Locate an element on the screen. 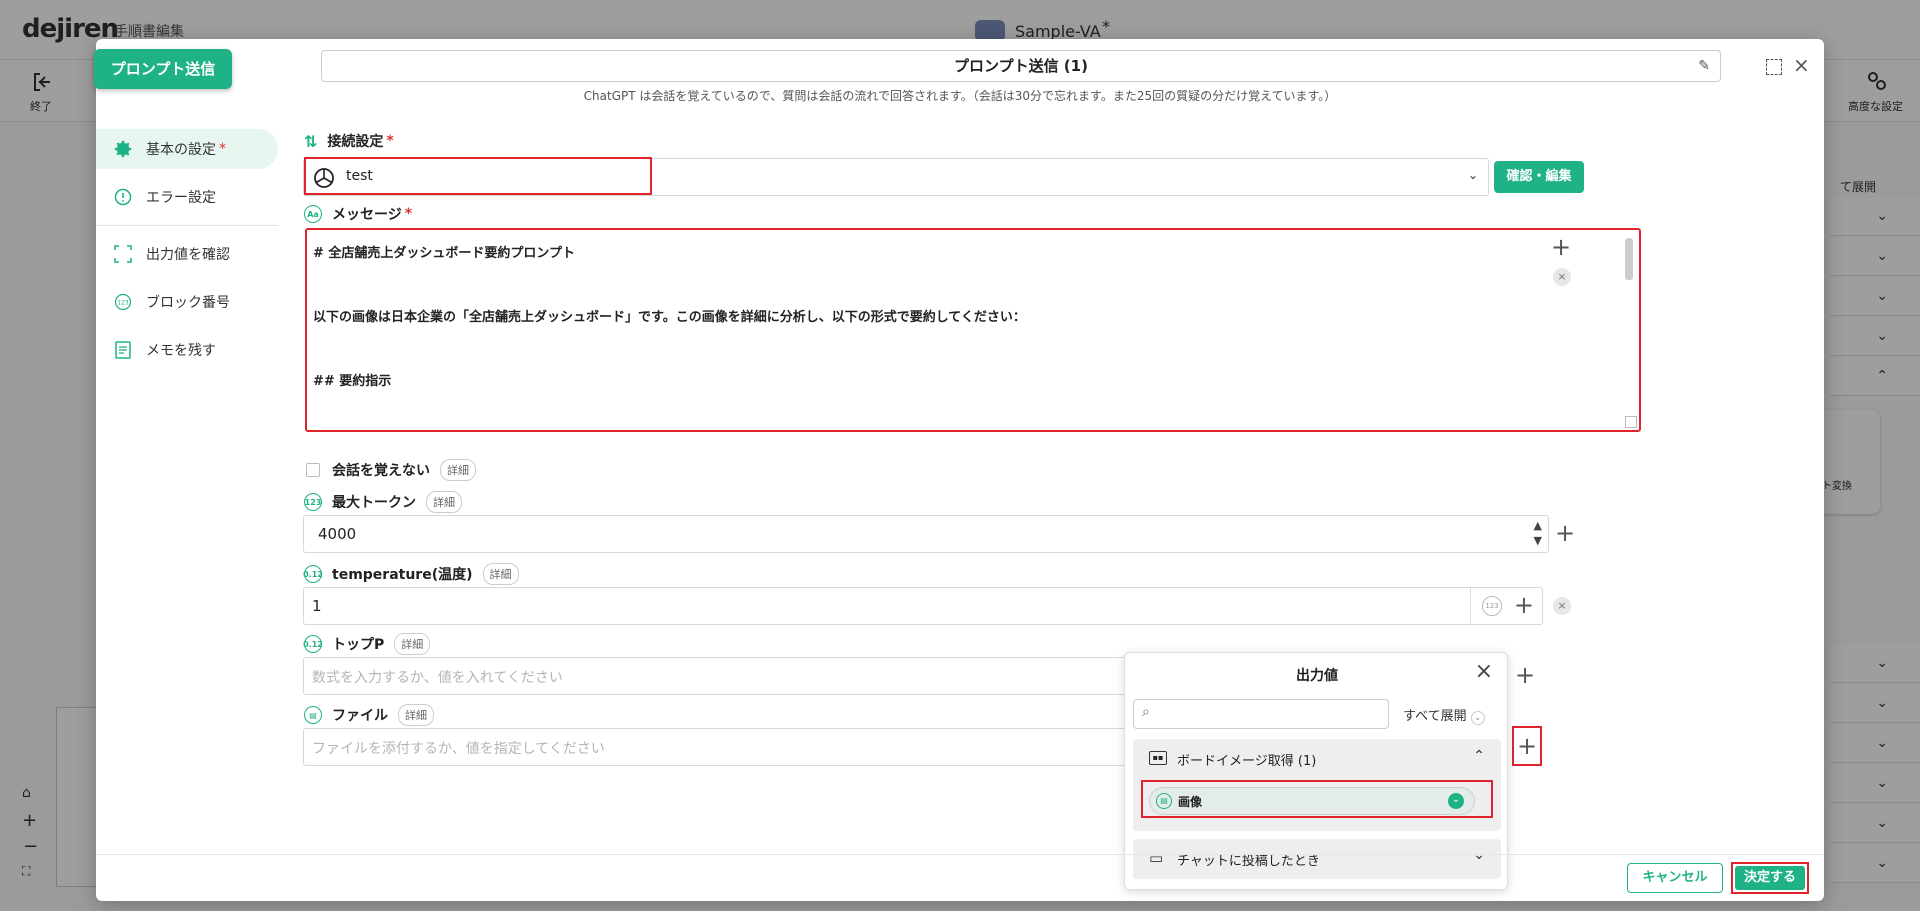 This screenshot has height=911, width=1920. sidebar-item-label: 基本の設定 is located at coordinates (181, 150).